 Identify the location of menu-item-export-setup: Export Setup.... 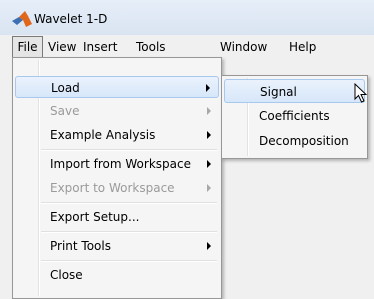
(117, 217).